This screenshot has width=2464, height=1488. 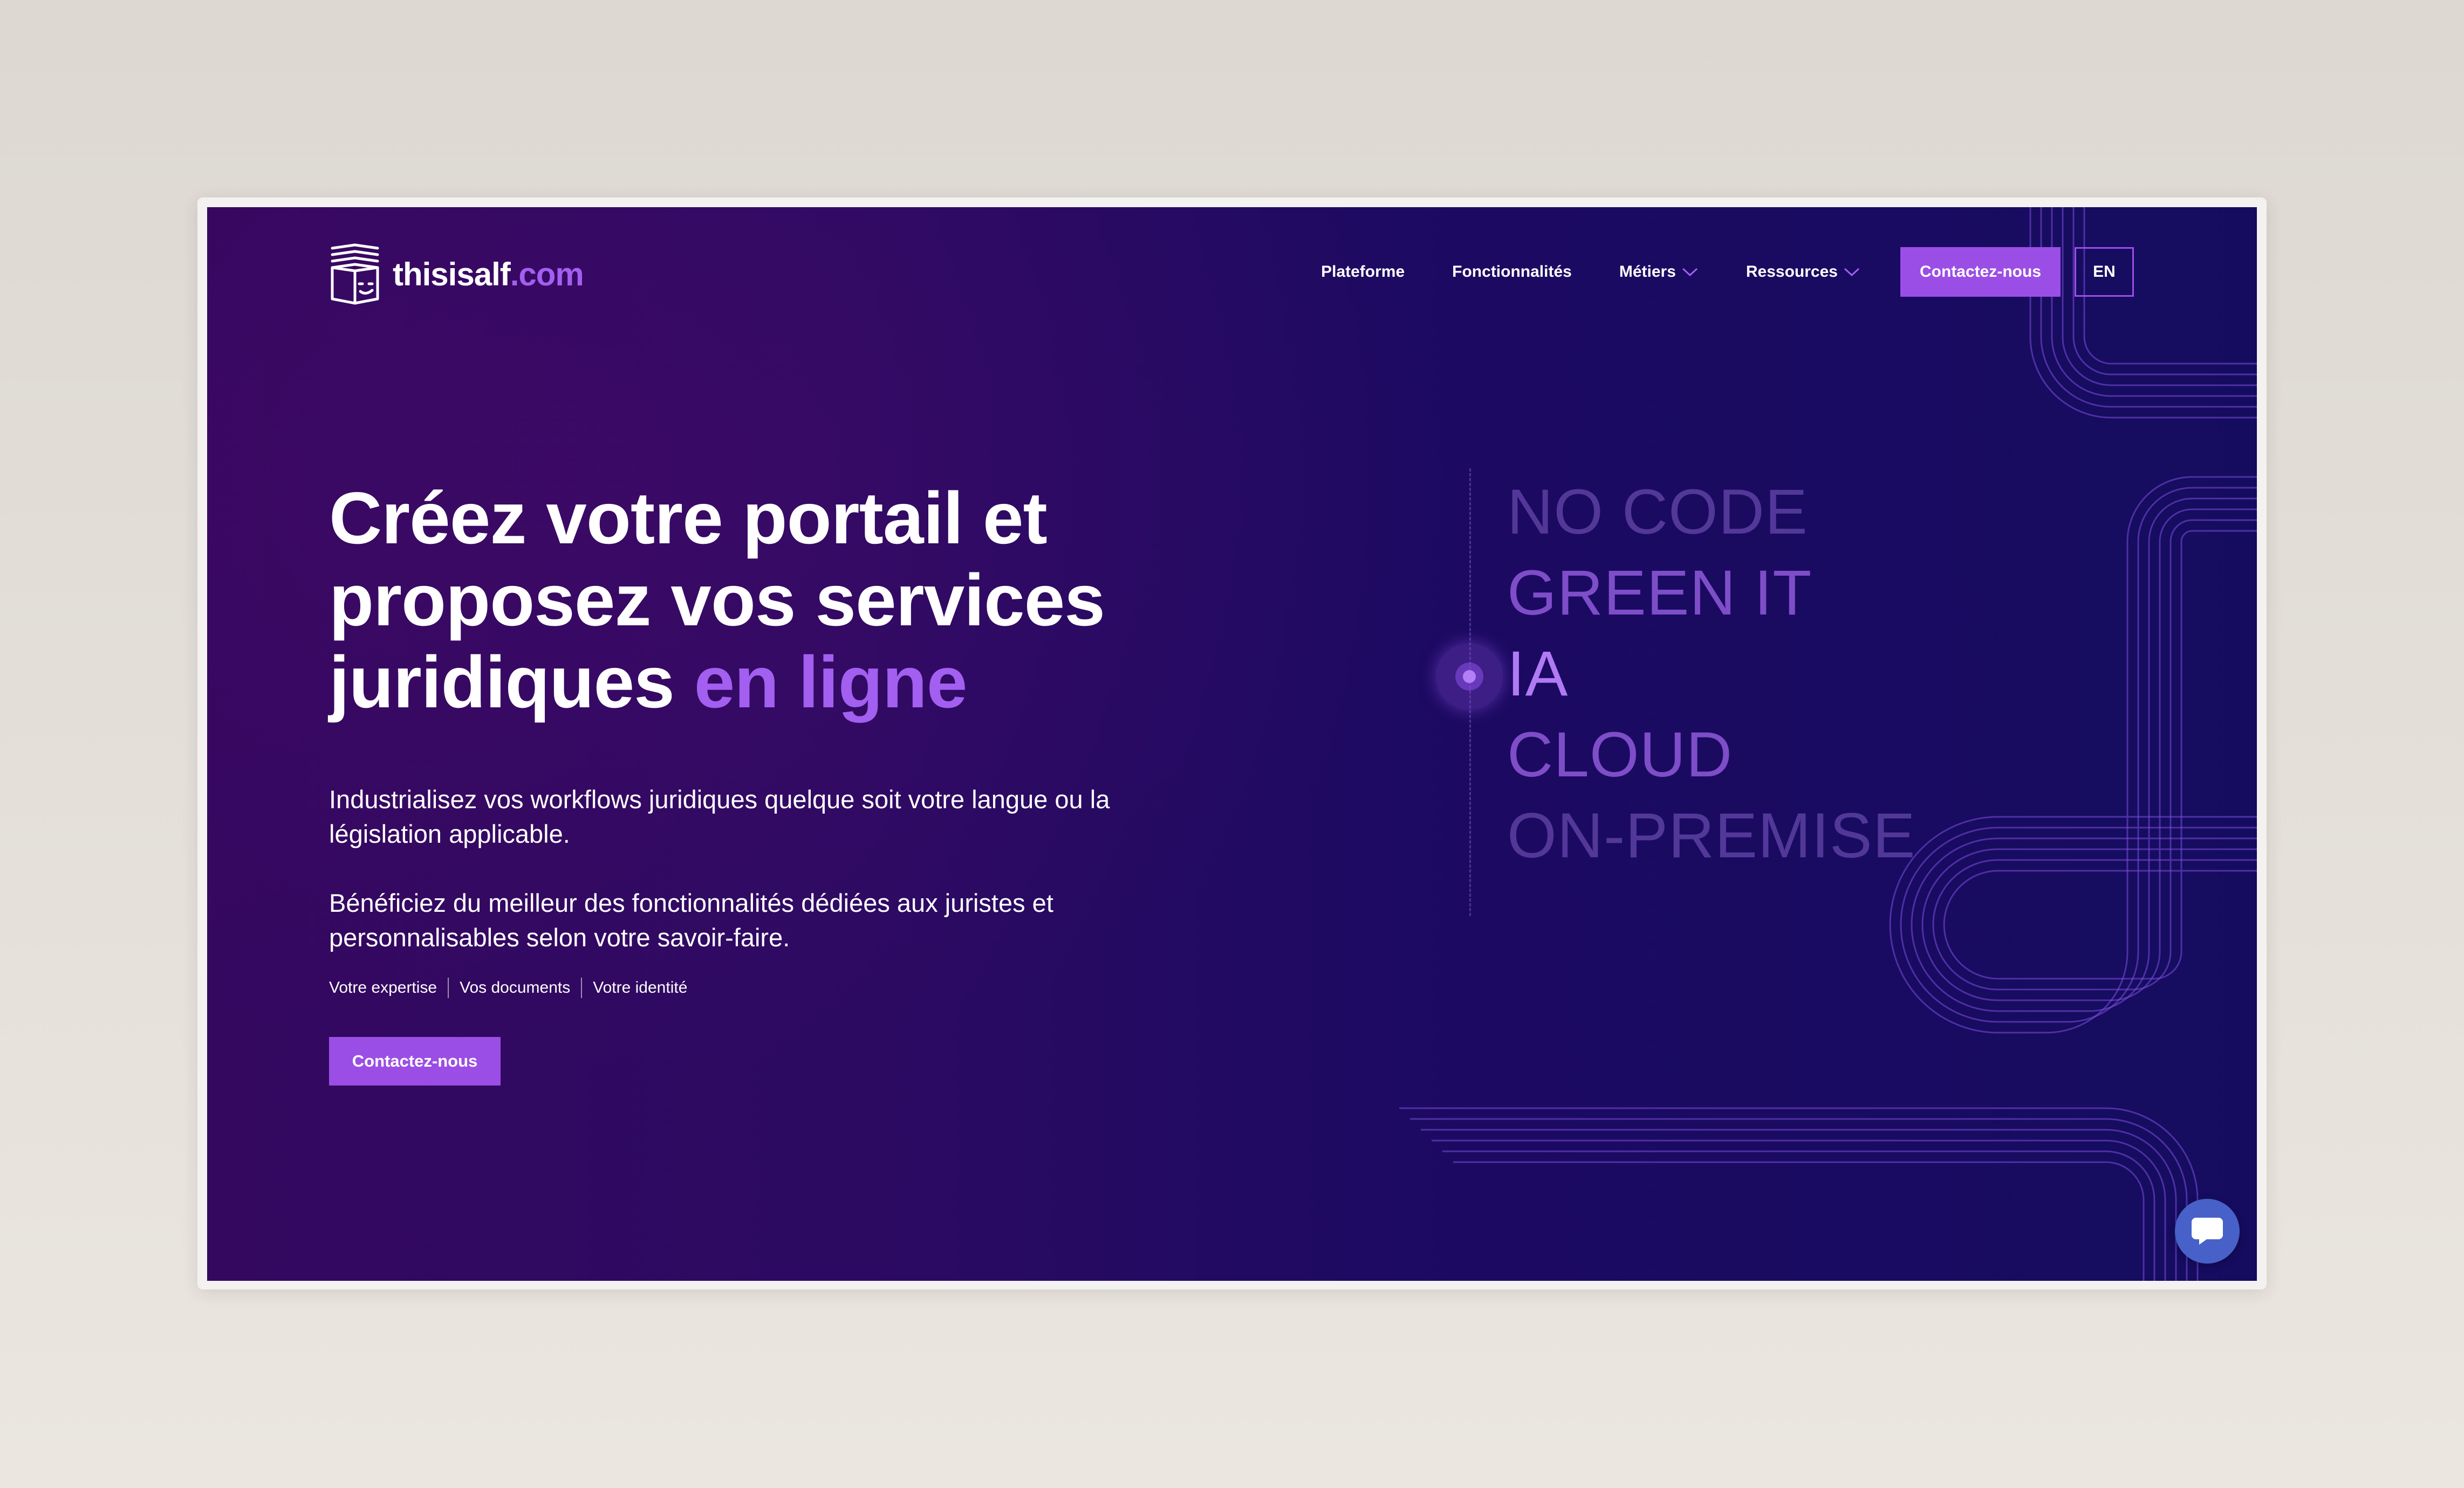 I want to click on logo-wordmark: thisisalf.com, so click(x=489, y=274).